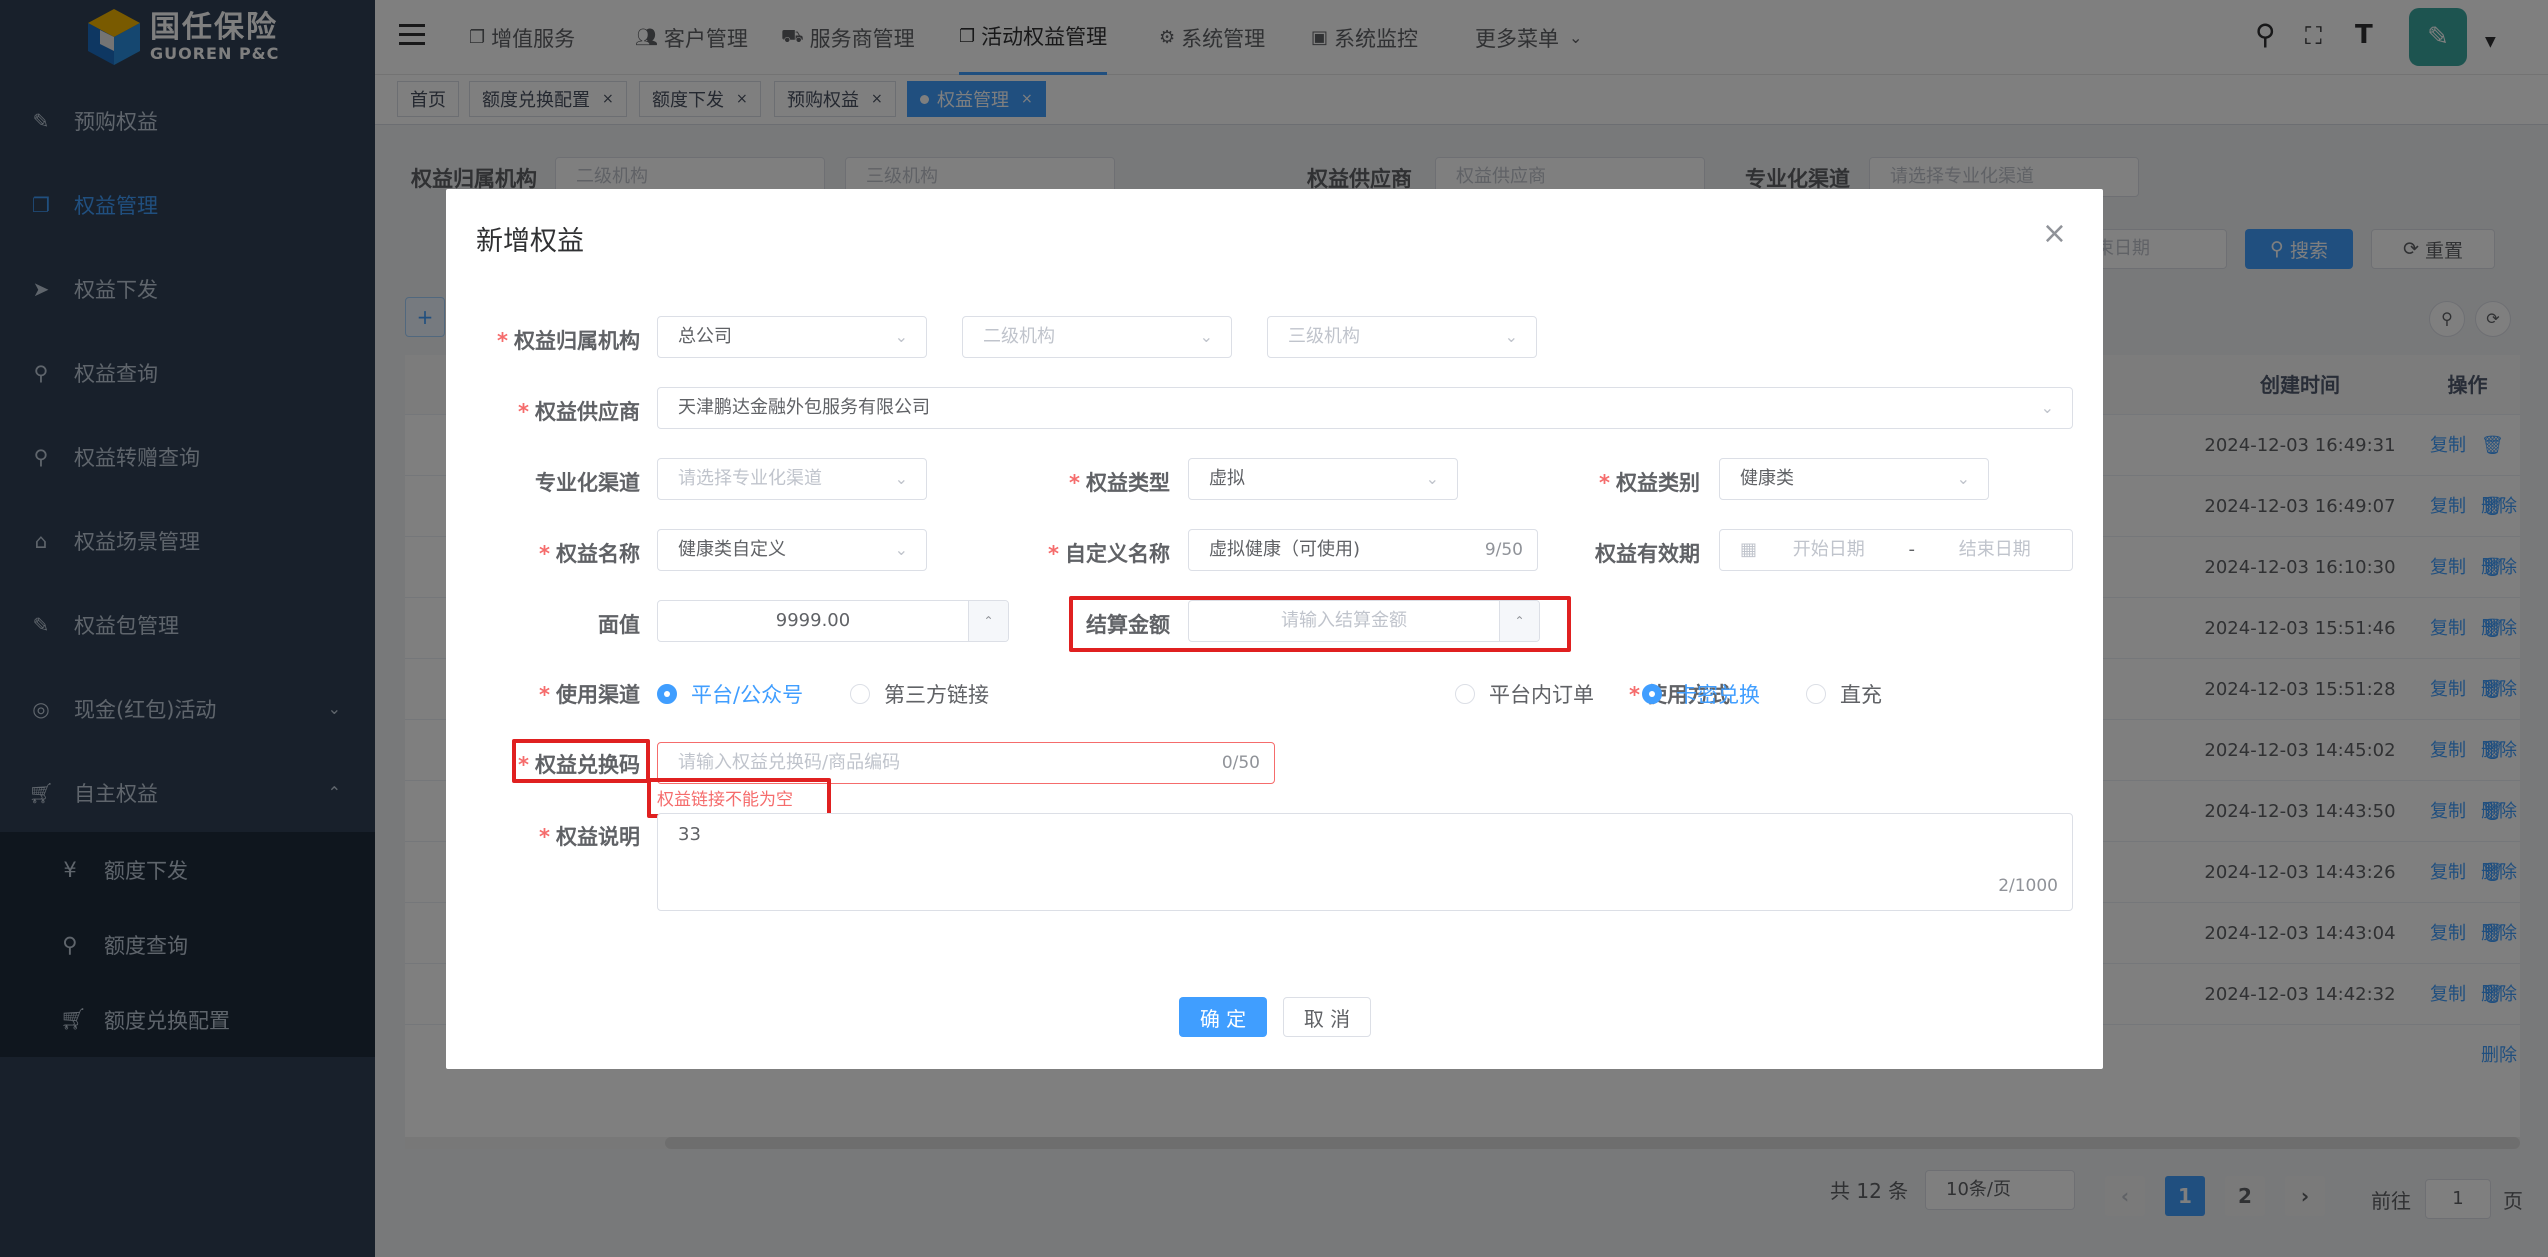 This screenshot has width=2548, height=1257. I want to click on face-stepper: ⌃⌄, so click(988, 621).